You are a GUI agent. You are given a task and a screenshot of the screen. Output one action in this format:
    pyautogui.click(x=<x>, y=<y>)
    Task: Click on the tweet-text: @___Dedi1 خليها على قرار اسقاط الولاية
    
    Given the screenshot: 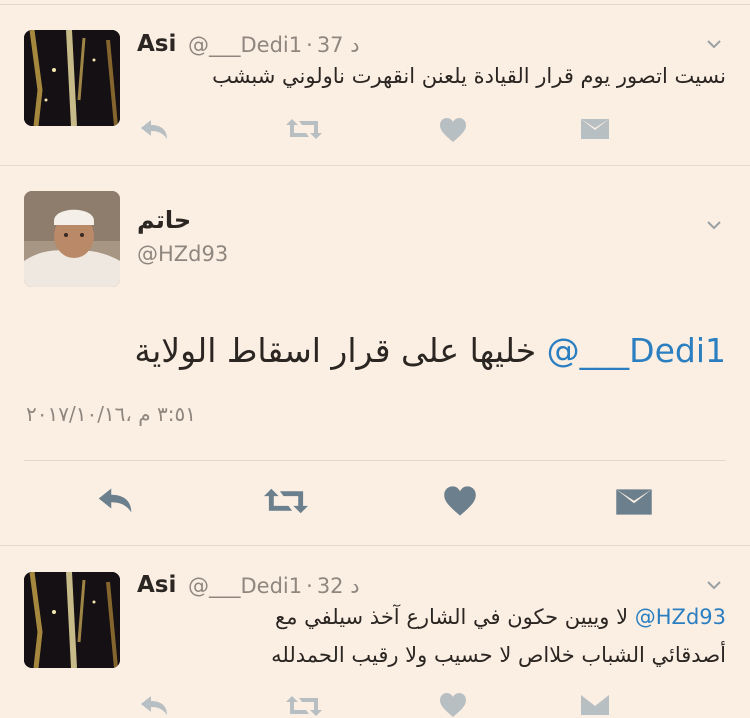 What is the action you would take?
    pyautogui.click(x=430, y=350)
    